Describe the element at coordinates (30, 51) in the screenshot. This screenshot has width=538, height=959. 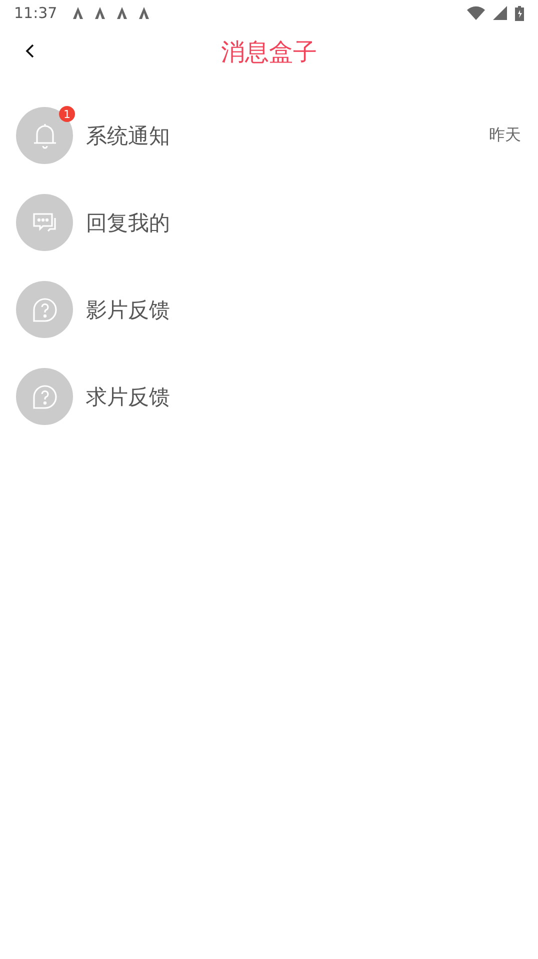
I see `back-icon` at that location.